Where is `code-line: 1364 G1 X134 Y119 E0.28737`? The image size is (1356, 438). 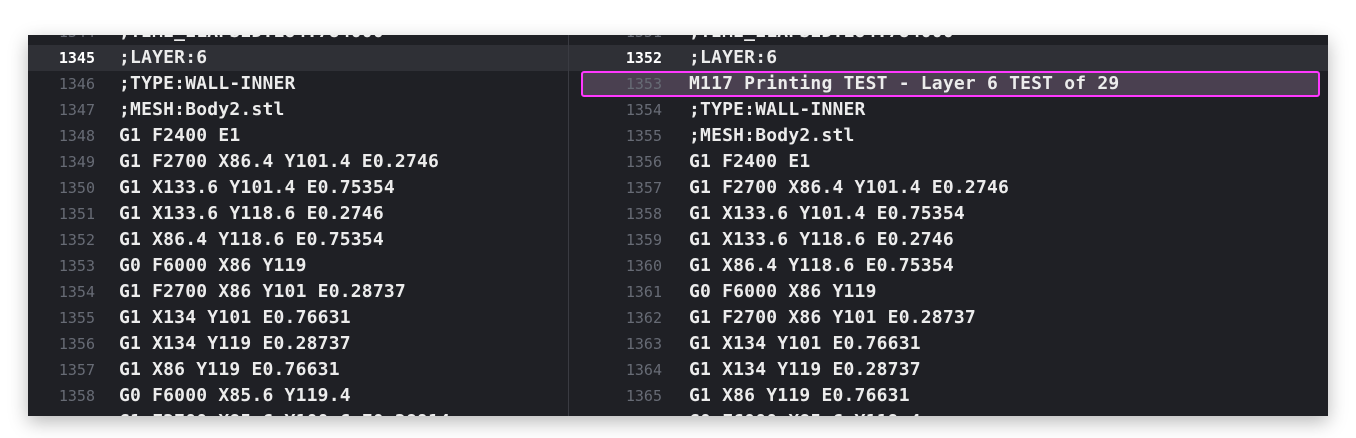 code-line: 1364 G1 X134 Y119 E0.28737 is located at coordinates (948, 370).